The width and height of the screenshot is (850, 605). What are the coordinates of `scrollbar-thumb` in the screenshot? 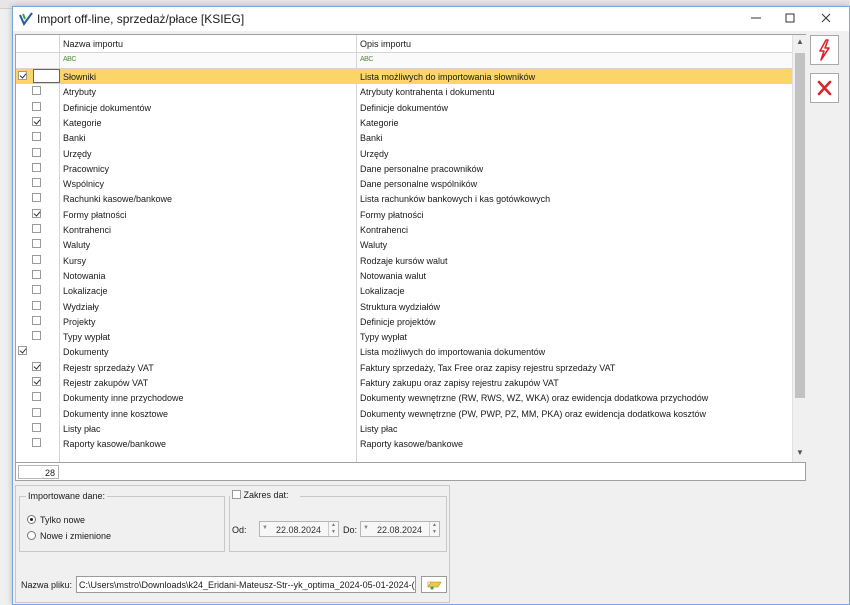 It's located at (800, 225).